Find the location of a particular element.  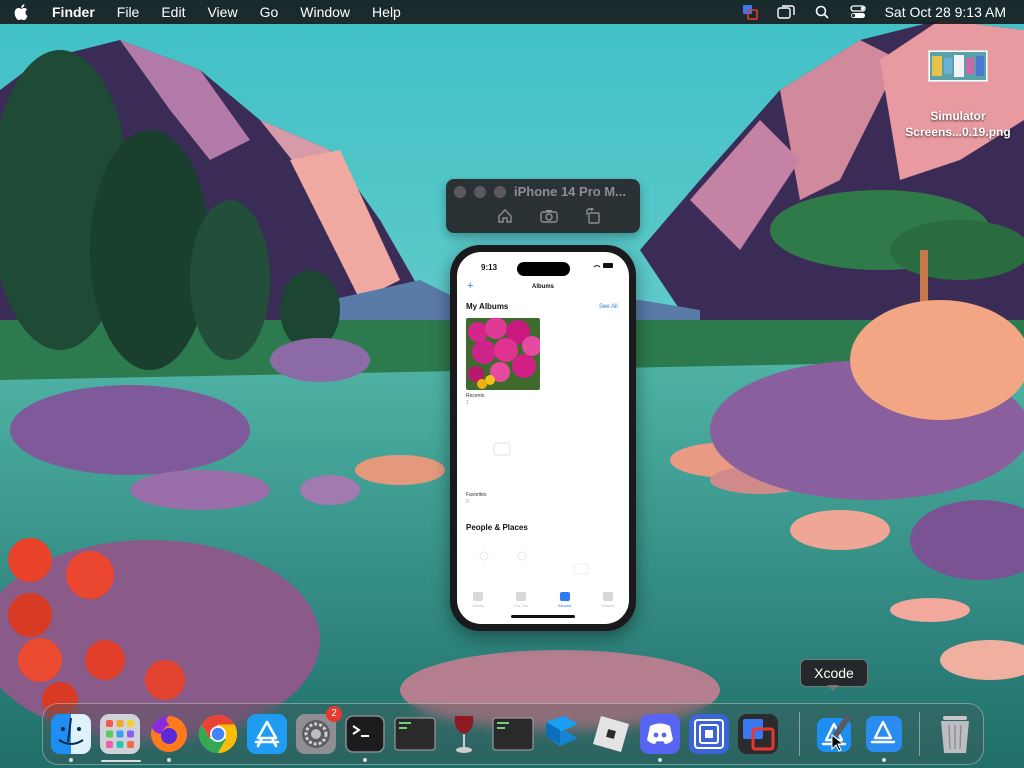

people-icon is located at coordinates (484, 557).